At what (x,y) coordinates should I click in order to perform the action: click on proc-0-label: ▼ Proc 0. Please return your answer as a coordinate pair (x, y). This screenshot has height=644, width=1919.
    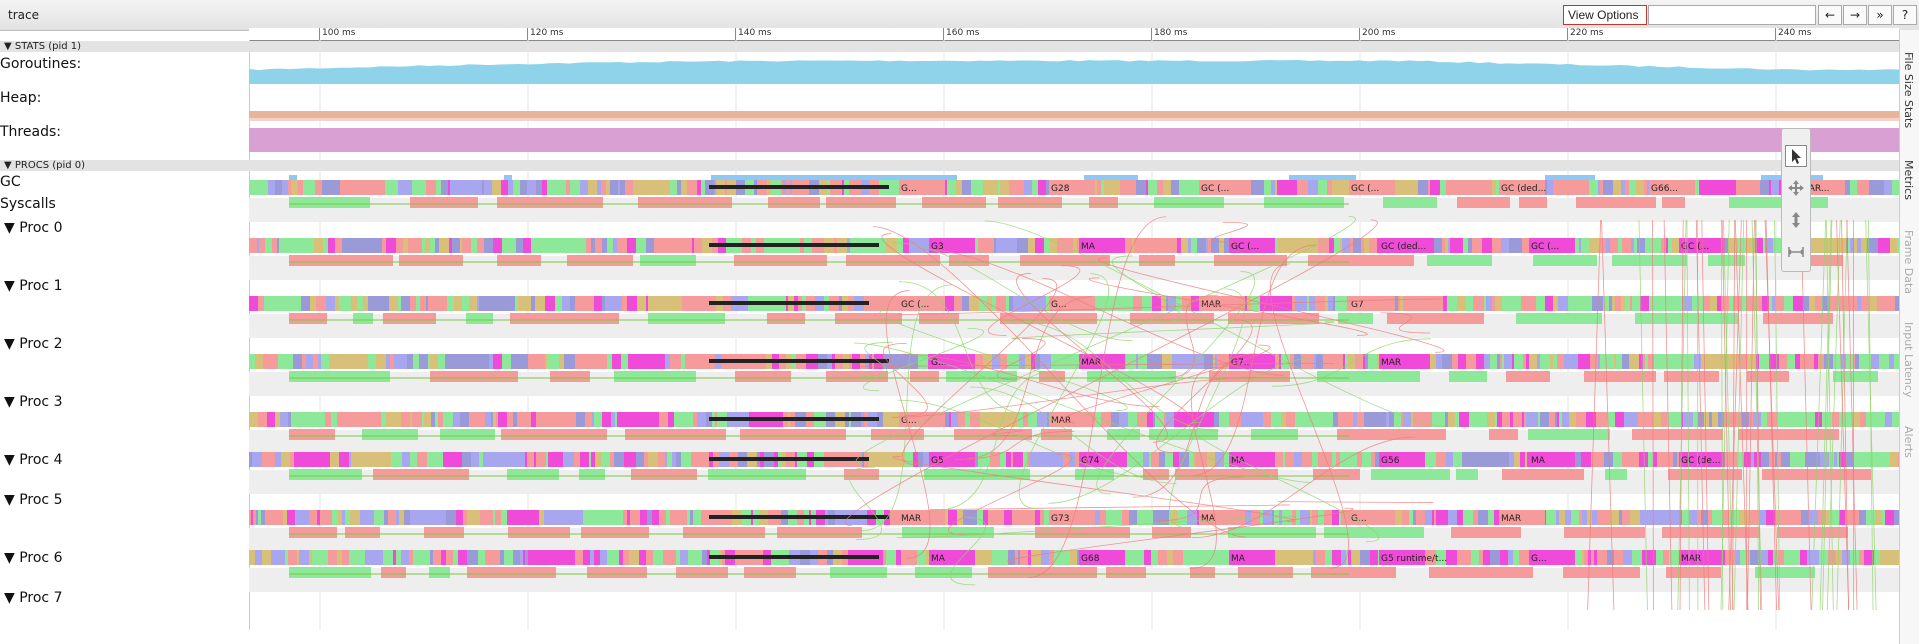
    Looking at the image, I should click on (33, 228).